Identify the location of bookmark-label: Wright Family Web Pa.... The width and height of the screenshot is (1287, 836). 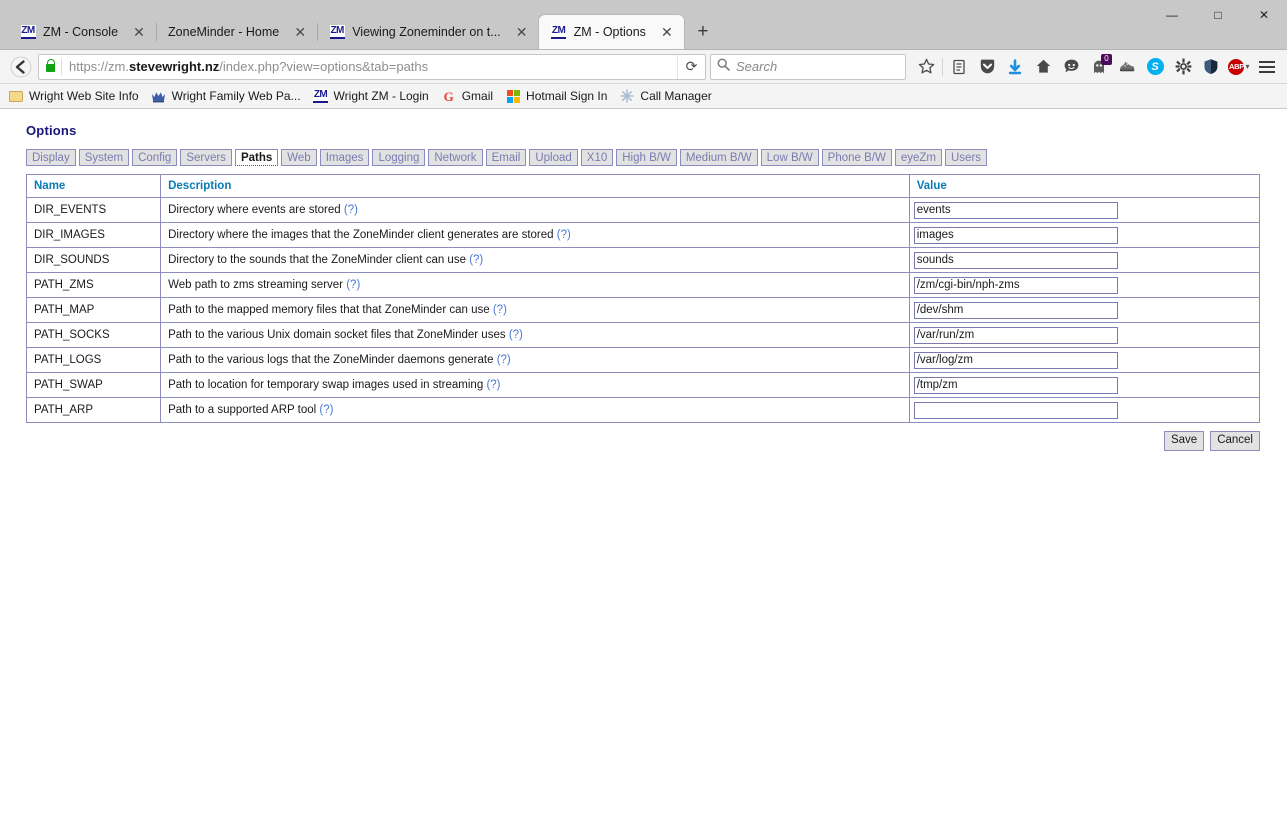
(236, 96).